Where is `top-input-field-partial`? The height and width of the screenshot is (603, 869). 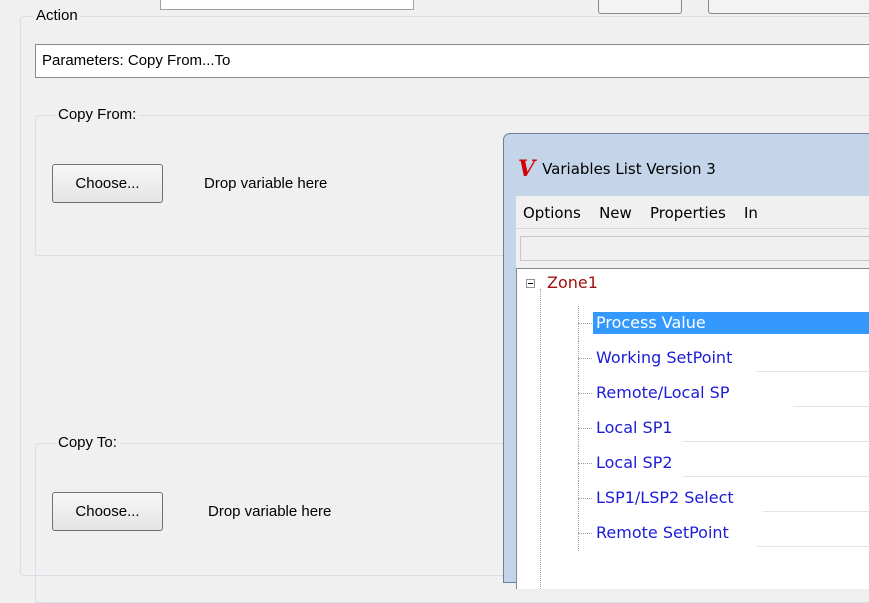 top-input-field-partial is located at coordinates (287, 5).